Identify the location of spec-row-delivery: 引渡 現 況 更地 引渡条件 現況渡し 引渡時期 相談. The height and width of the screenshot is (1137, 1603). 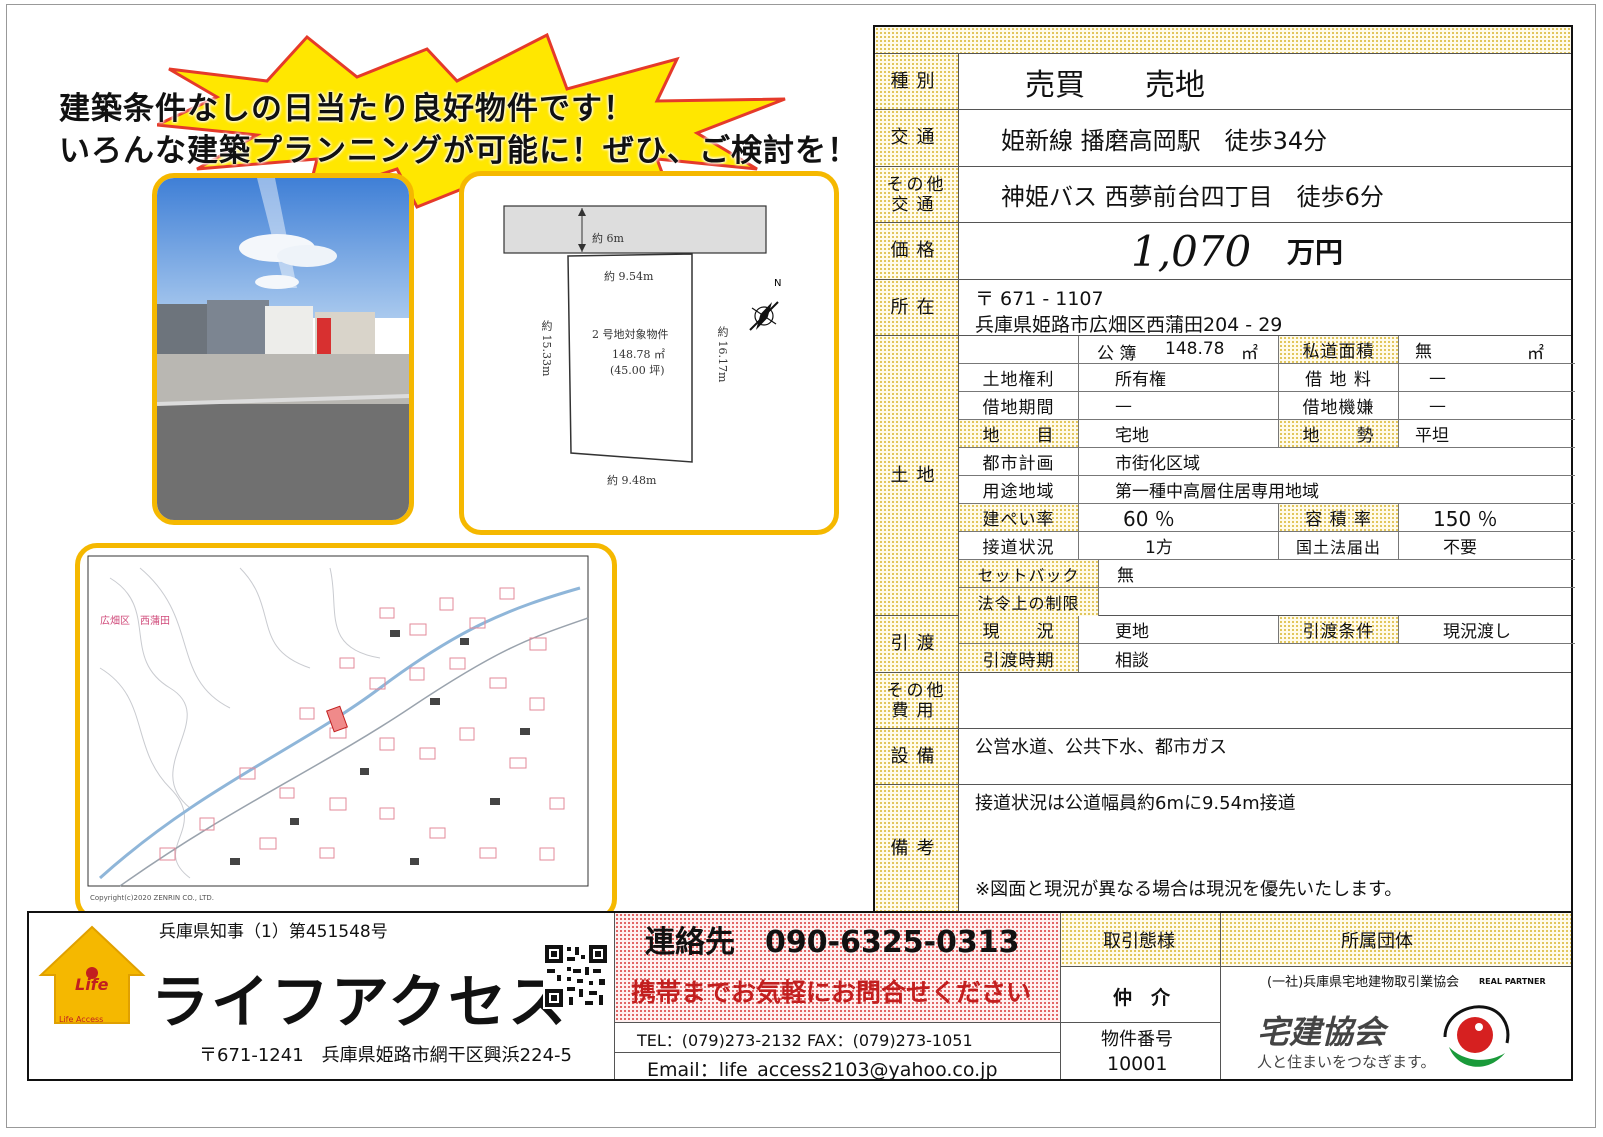
(1225, 644).